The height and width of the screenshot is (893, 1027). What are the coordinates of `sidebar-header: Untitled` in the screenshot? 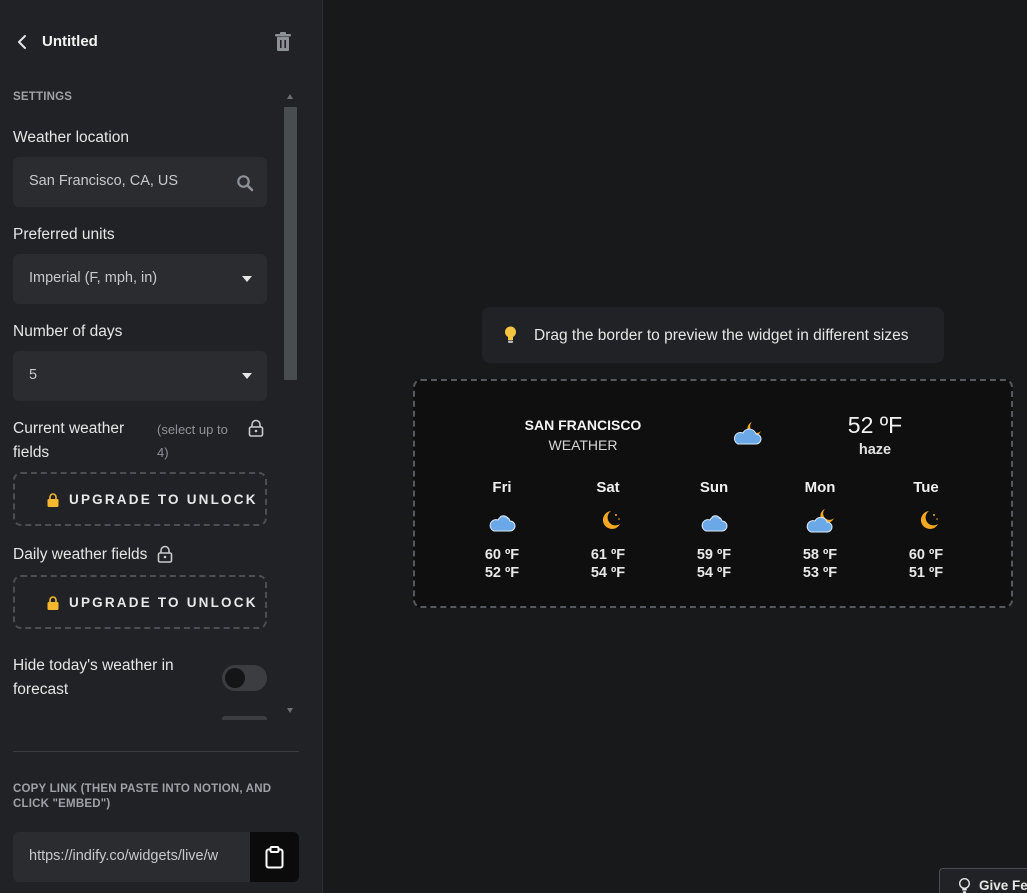 It's located at (161, 42).